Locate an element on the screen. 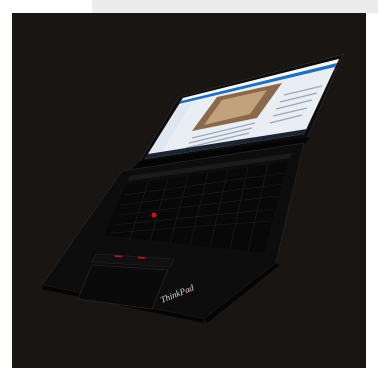 The height and width of the screenshot is (370, 378). top-grey-bar is located at coordinates (235, 6).